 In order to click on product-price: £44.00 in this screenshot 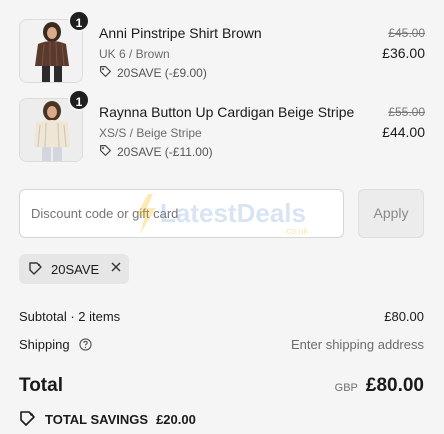, I will do `click(403, 132)`.